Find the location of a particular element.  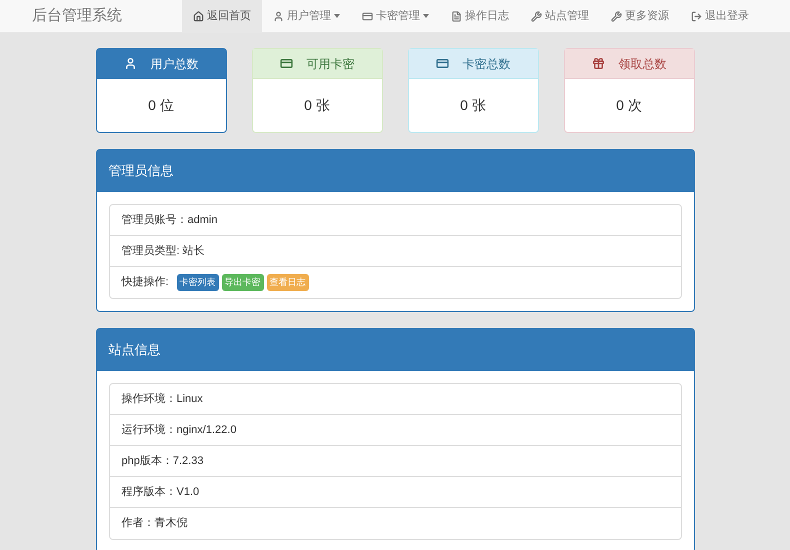

info-text: 作者：青木倪 is located at coordinates (155, 524).